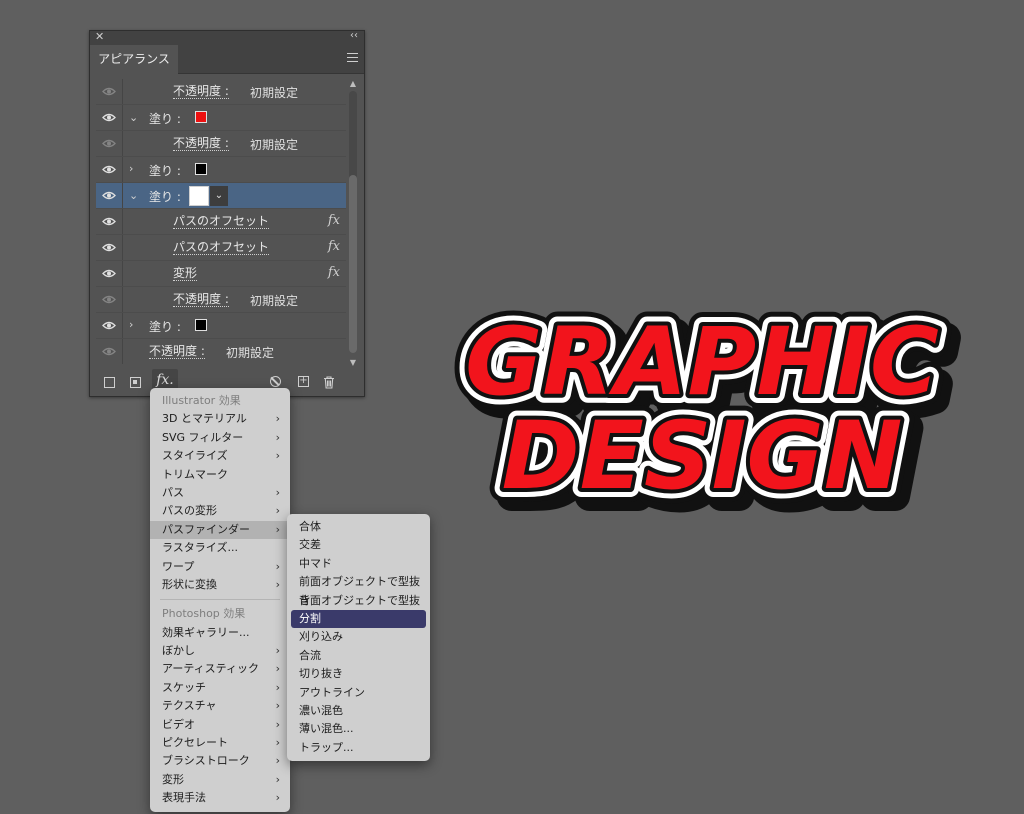 This screenshot has height=814, width=1024. What do you see at coordinates (220, 511) in the screenshot?
I see `menu-item-distort-transform: パスの変形 ›` at bounding box center [220, 511].